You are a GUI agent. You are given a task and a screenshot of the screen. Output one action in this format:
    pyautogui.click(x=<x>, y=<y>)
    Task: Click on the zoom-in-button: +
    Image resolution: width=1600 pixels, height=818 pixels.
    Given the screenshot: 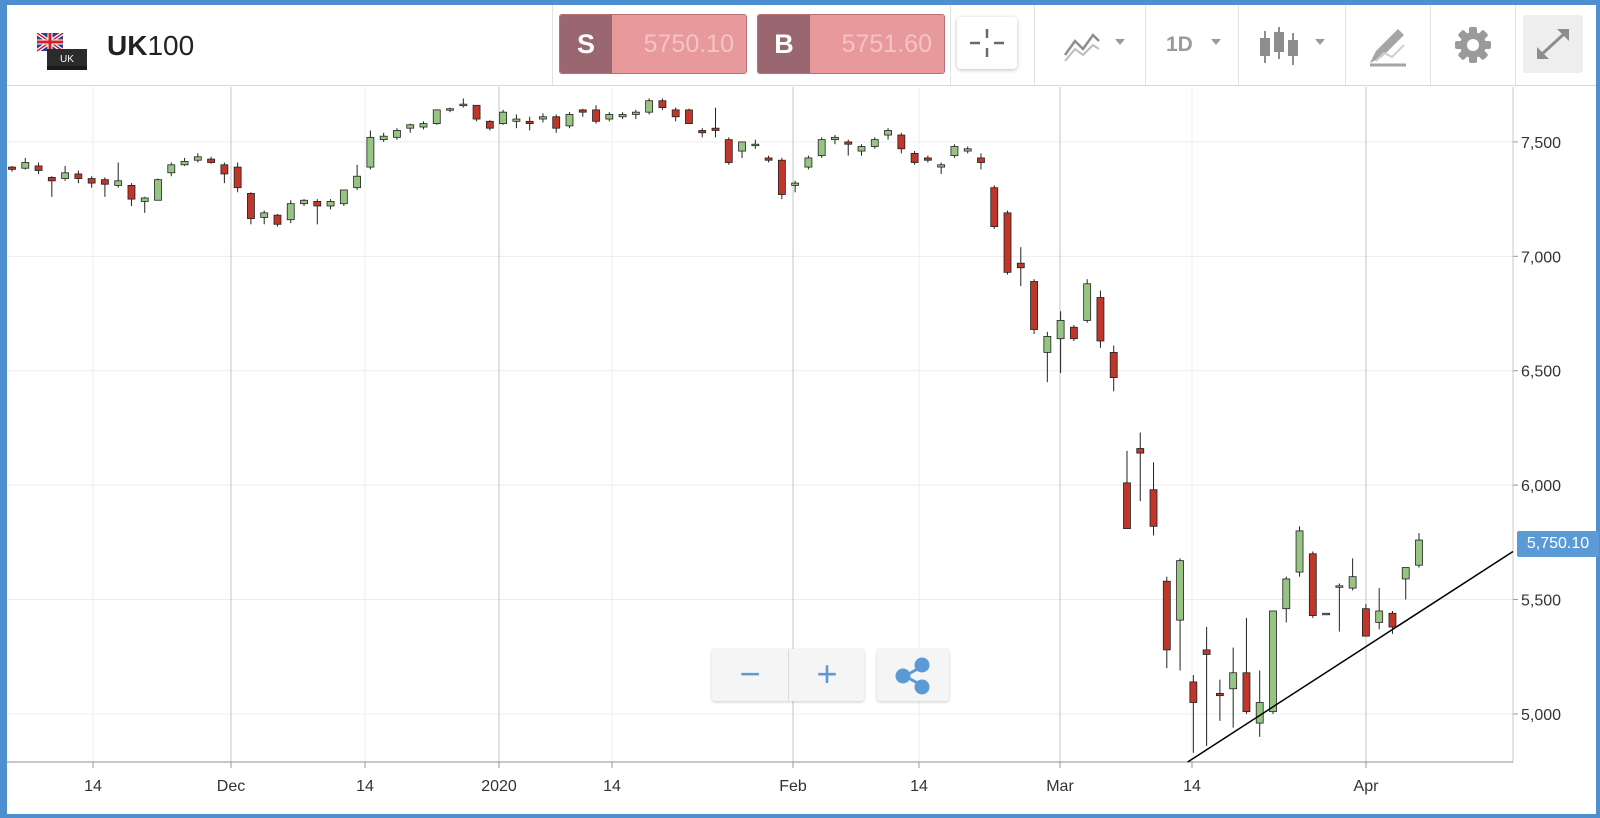 What is the action you would take?
    pyautogui.click(x=827, y=675)
    